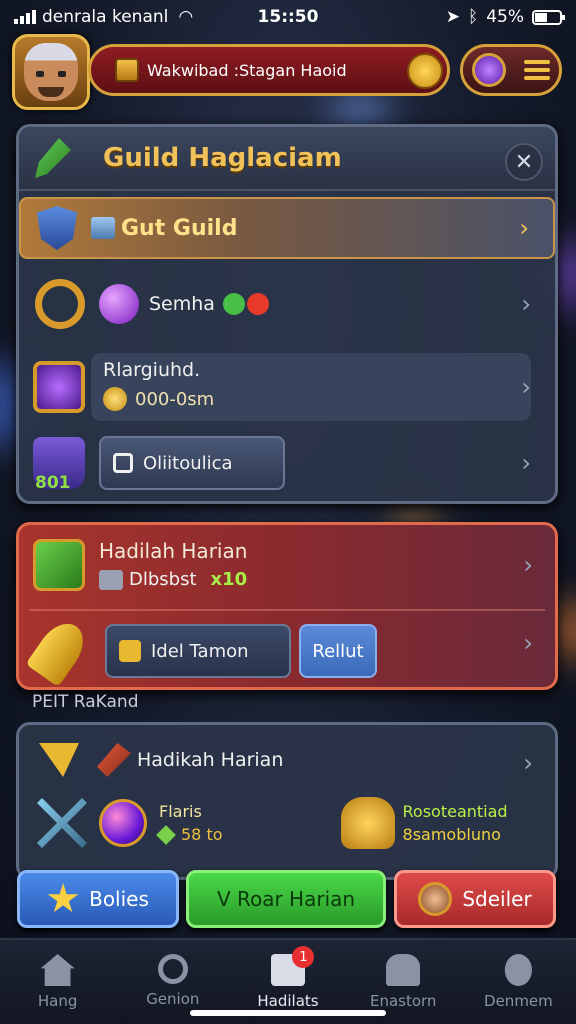  Describe the element at coordinates (473, 17) in the screenshot. I see `bluetooth-icon: ᛒ` at that location.